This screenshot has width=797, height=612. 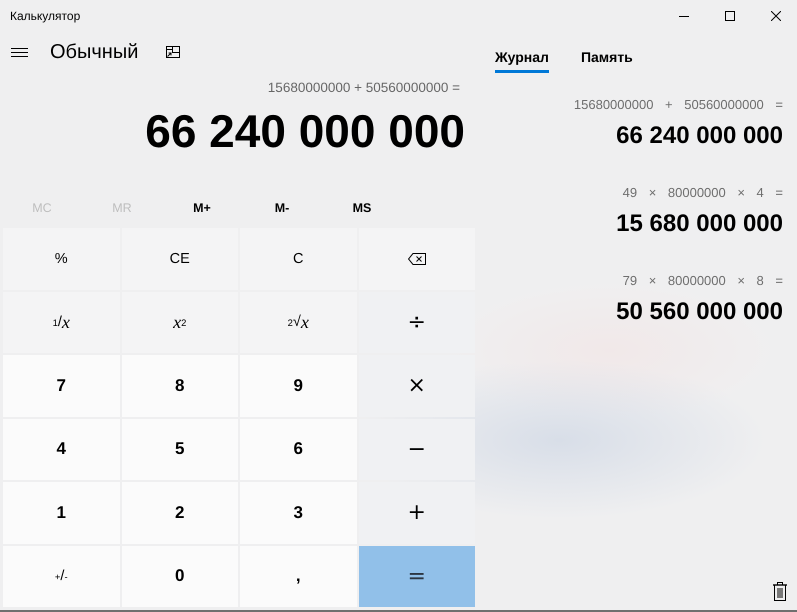 What do you see at coordinates (298, 385) in the screenshot?
I see `digit-key: 9` at bounding box center [298, 385].